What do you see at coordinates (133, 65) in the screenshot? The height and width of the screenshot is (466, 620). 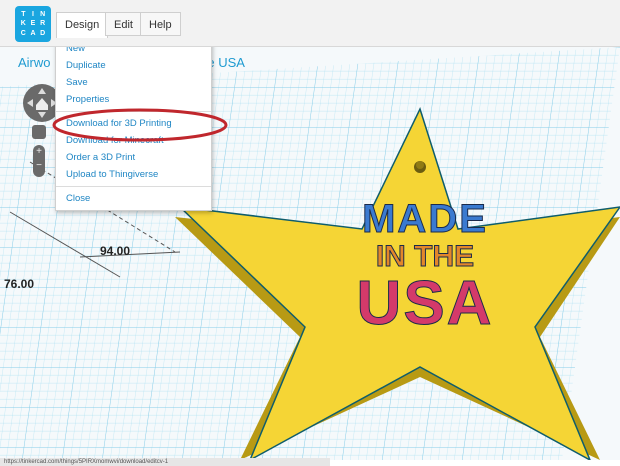 I see `menu-item-duplicate: Duplicate` at bounding box center [133, 65].